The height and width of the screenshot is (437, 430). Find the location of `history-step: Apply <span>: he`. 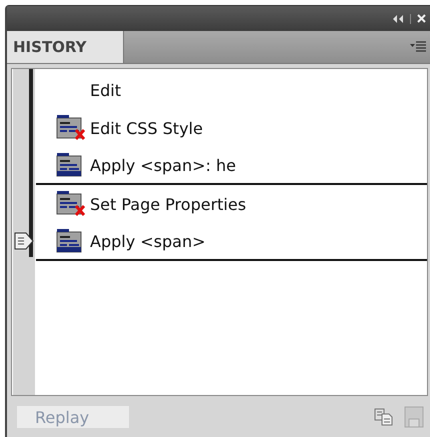

history-step: Apply <span>: he is located at coordinates (163, 165).